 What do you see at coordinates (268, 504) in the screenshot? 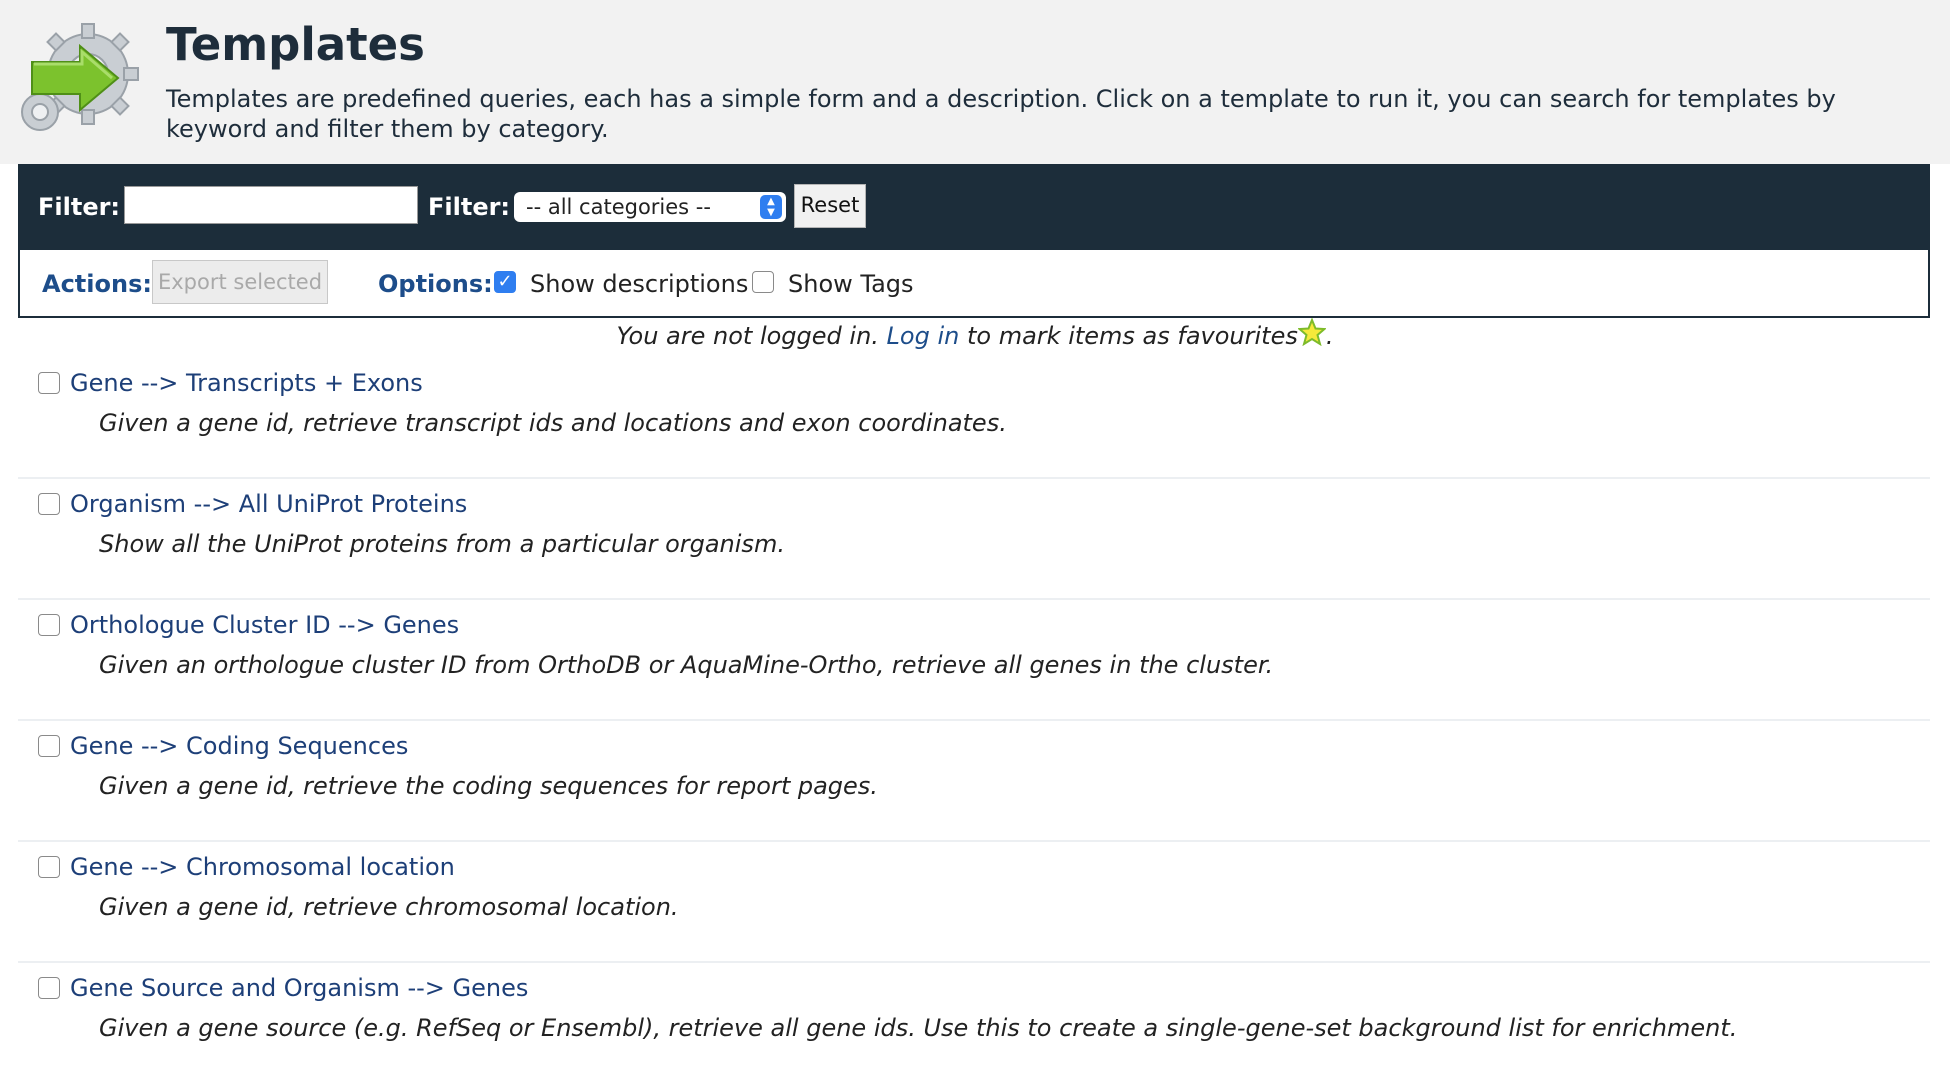
I see `template-name-link: Organism --> All UniProt Proteins` at bounding box center [268, 504].